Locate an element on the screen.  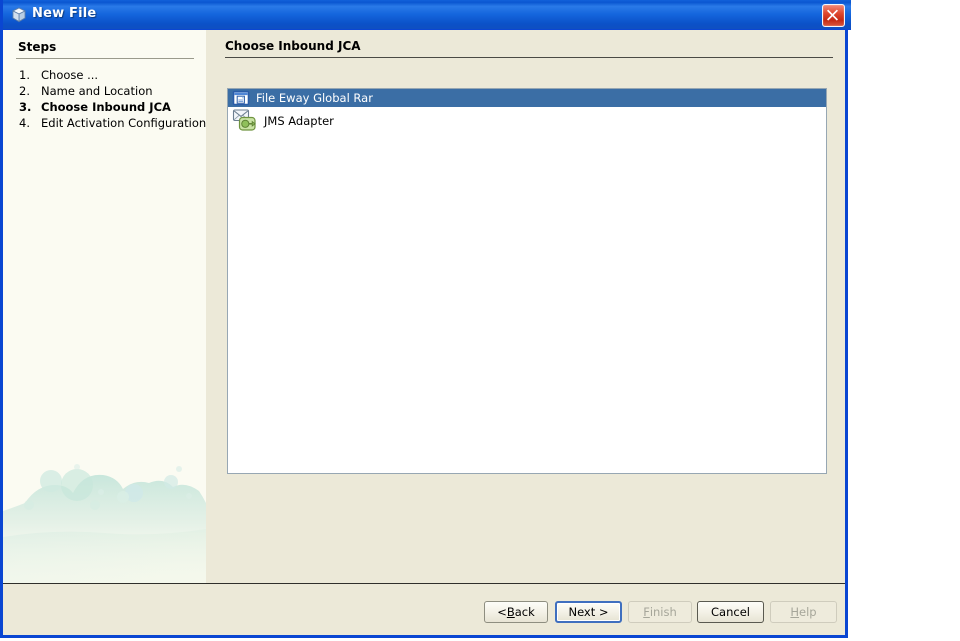
help-button-label-post: elp is located at coordinates (808, 612).